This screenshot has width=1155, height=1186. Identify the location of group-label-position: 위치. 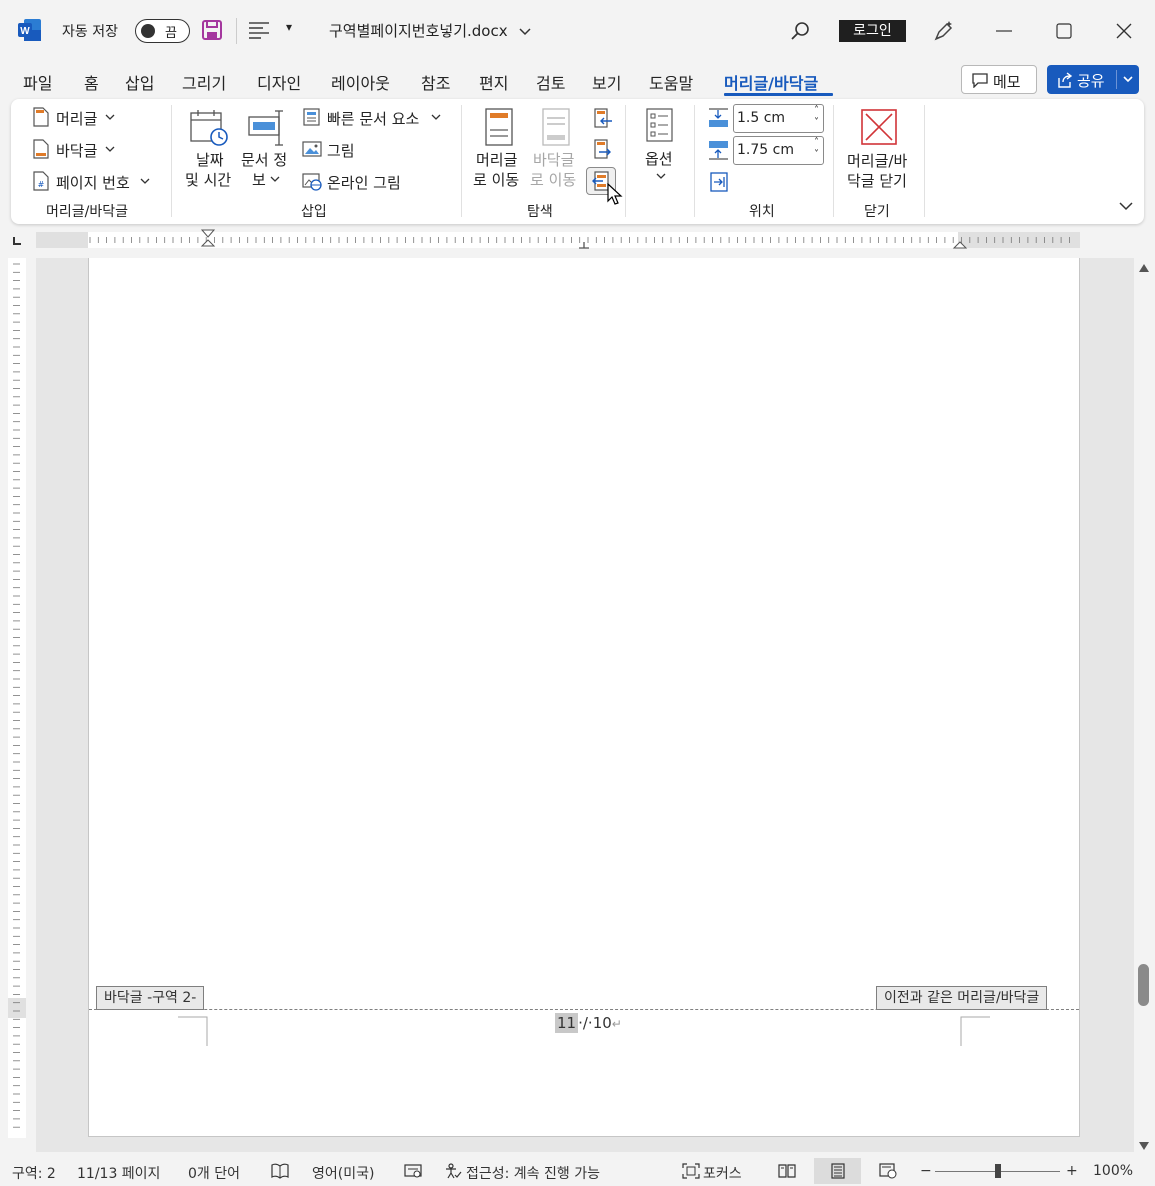
(762, 212).